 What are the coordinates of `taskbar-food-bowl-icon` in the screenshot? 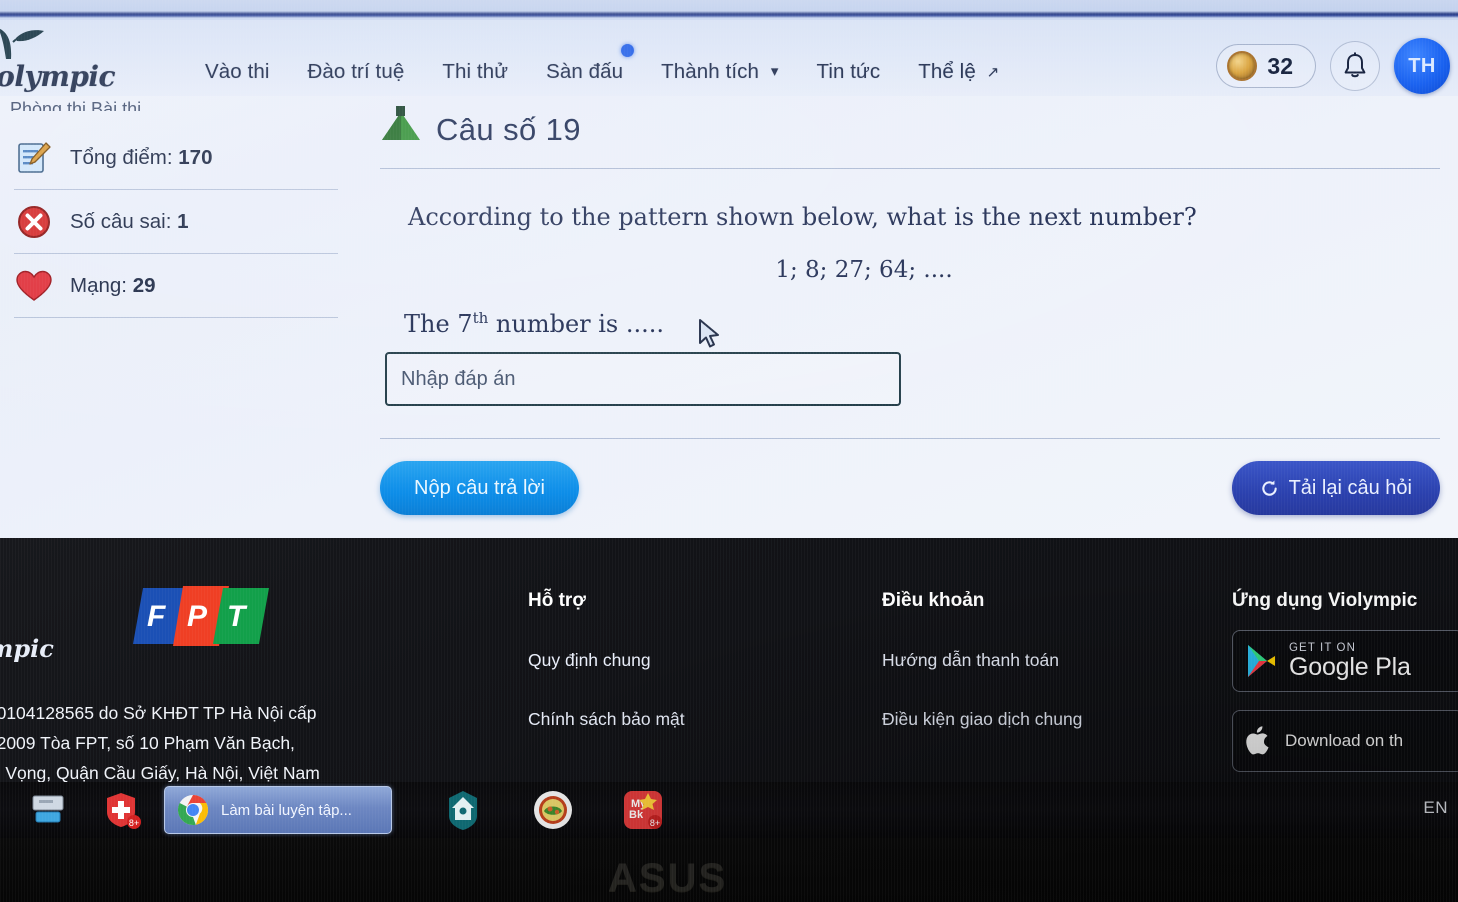 It's located at (553, 810).